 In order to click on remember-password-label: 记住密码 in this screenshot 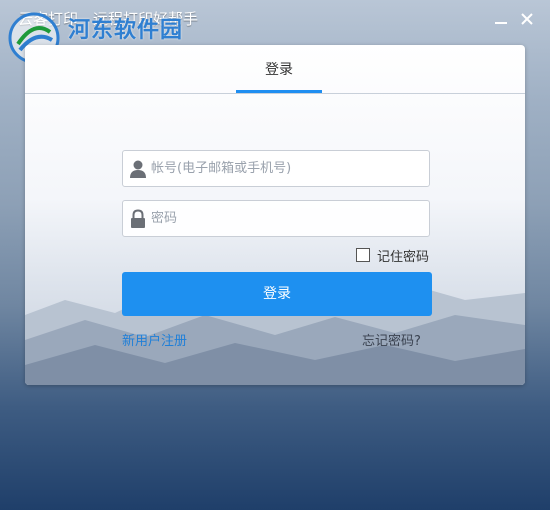, I will do `click(403, 257)`.